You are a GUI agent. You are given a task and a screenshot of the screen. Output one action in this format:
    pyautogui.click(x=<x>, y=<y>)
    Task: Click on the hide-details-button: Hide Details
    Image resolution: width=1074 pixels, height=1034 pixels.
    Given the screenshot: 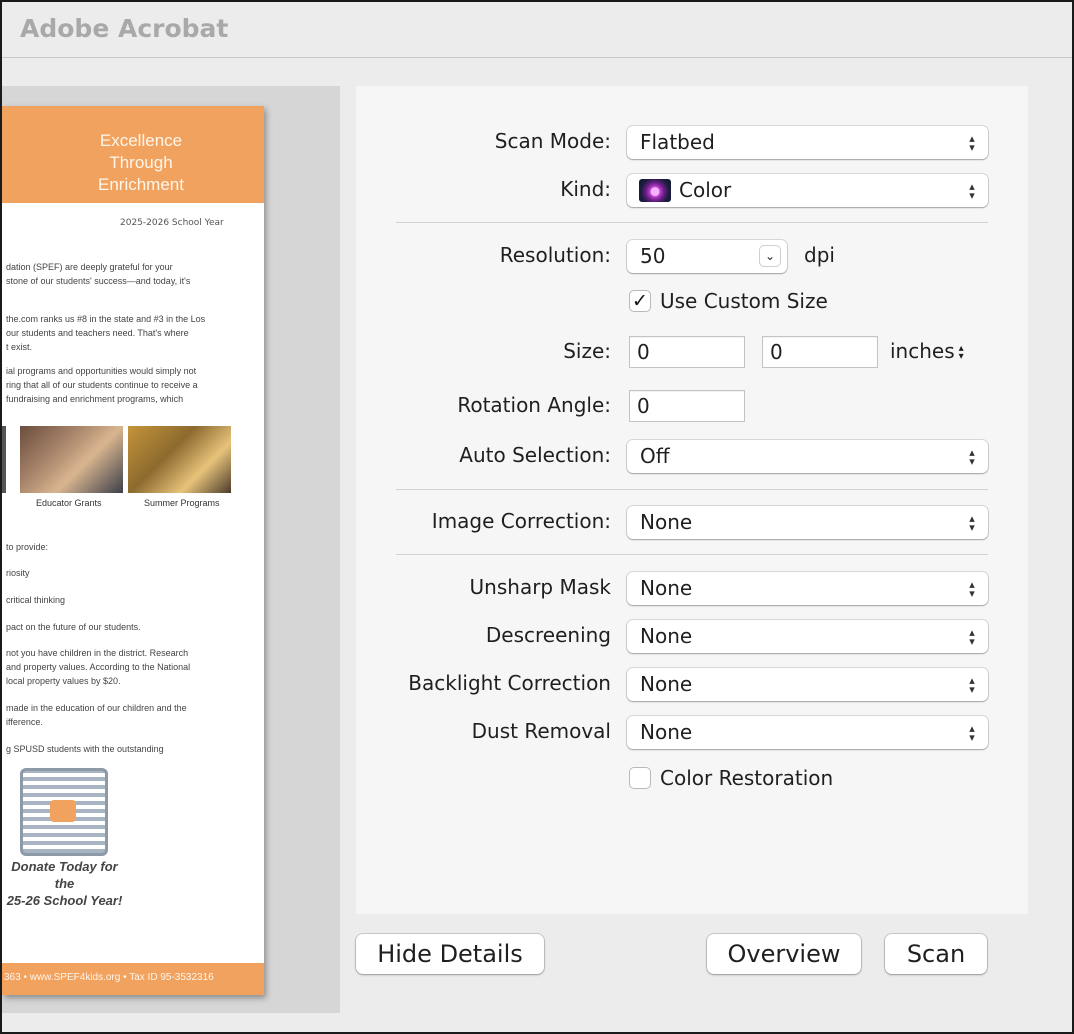 What is the action you would take?
    pyautogui.click(x=450, y=954)
    